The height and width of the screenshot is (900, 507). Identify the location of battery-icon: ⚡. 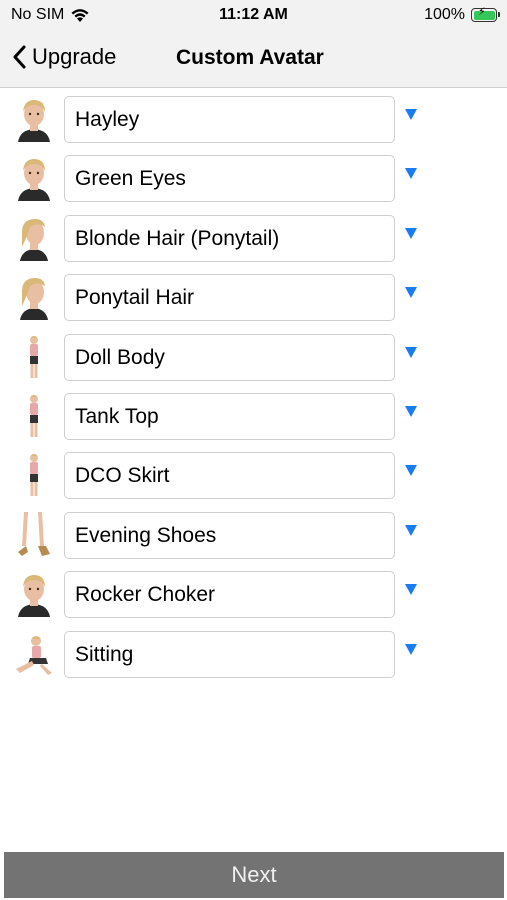
(485, 14).